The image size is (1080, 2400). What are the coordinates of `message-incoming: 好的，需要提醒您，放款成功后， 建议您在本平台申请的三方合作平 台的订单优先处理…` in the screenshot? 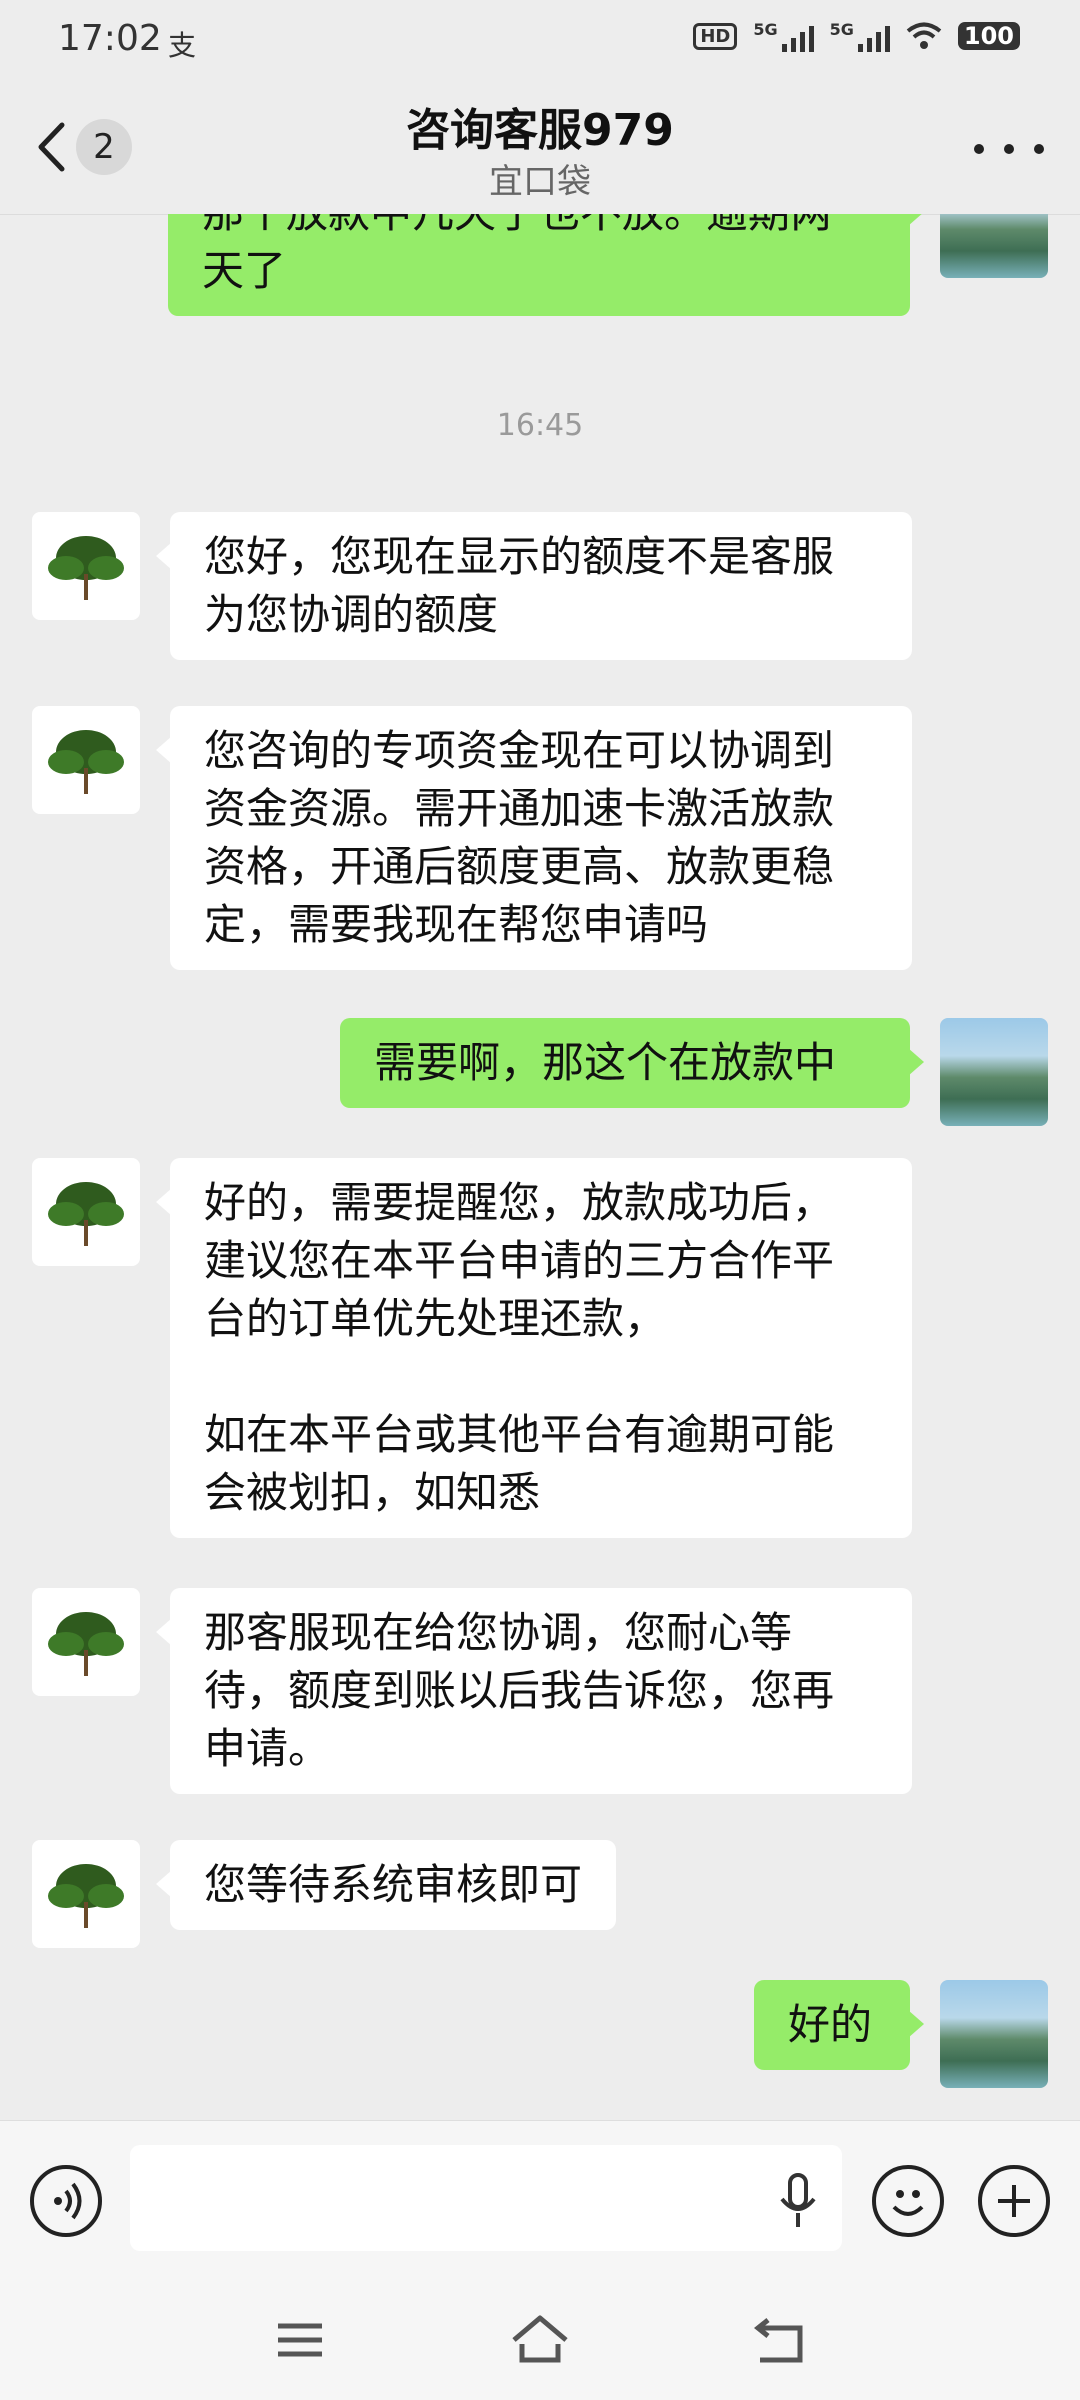 It's located at (534, 1348).